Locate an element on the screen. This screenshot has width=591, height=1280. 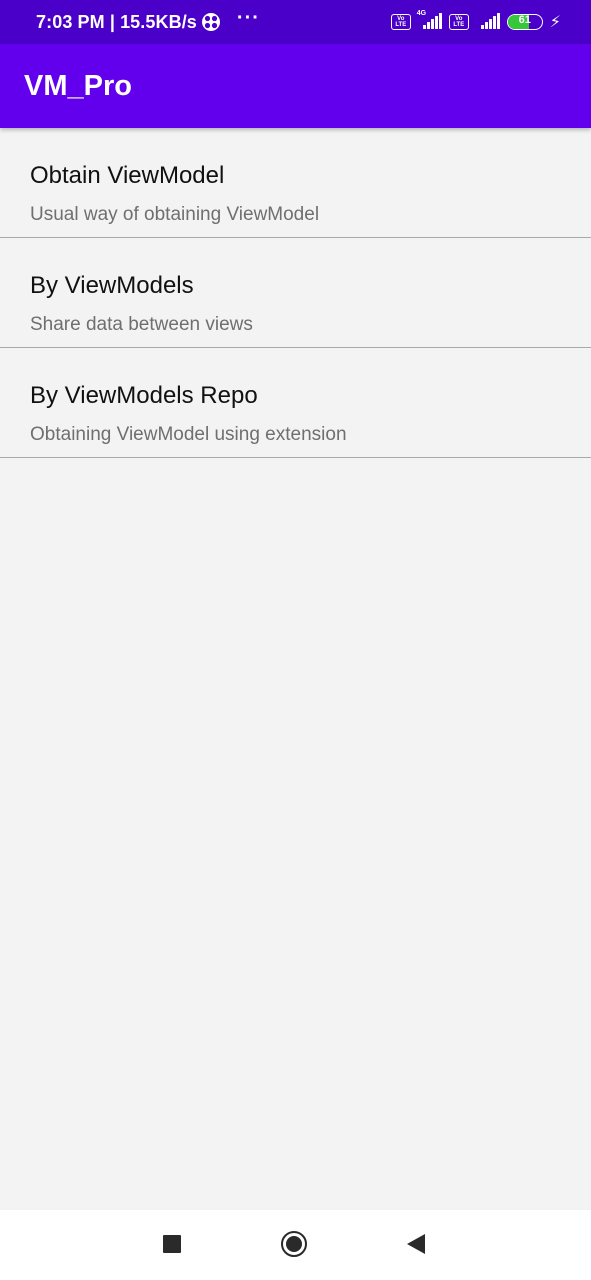
battery-percent: 61 is located at coordinates (524, 20).